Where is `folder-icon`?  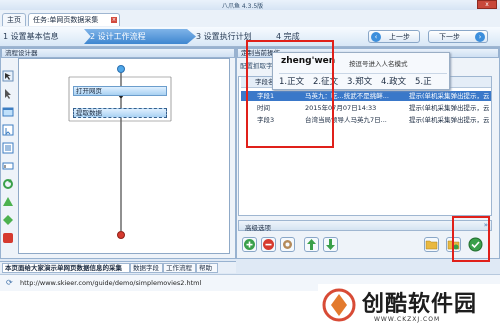 folder-icon is located at coordinates (431, 245).